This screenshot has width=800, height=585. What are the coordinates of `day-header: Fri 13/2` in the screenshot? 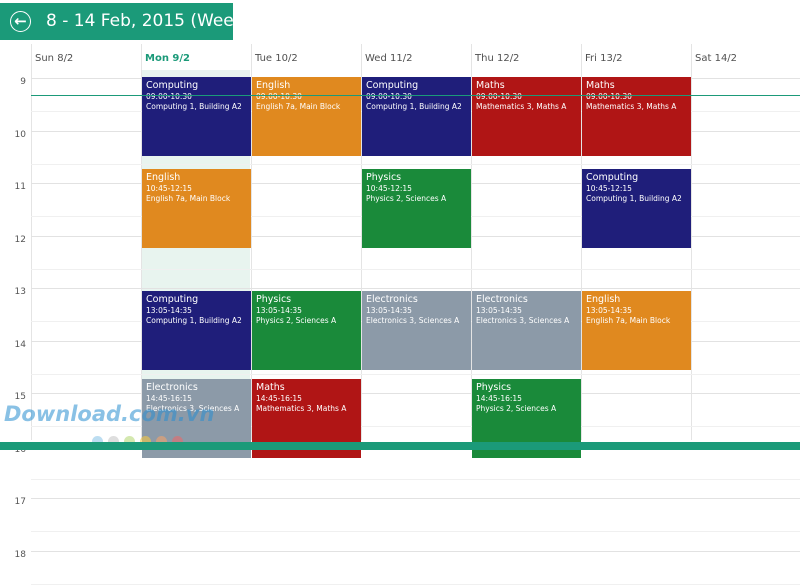 It's located at (604, 58).